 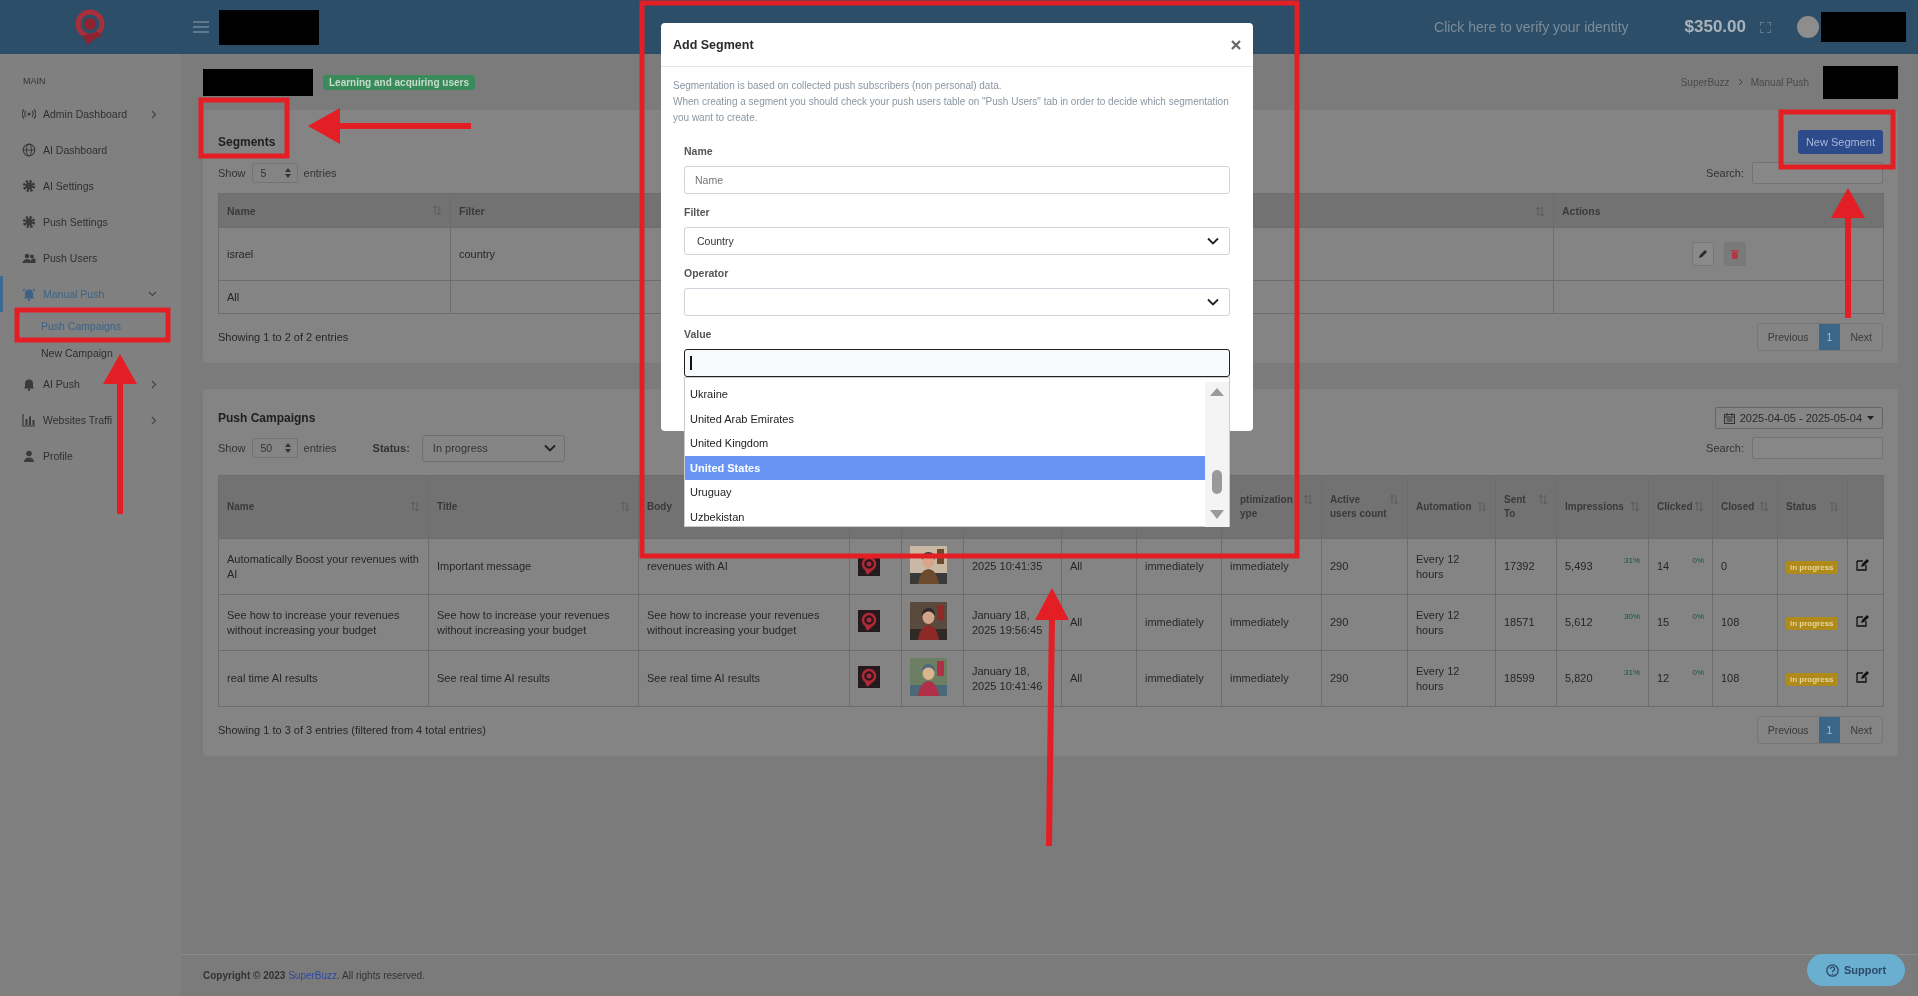 What do you see at coordinates (1745, 622) in the screenshot?
I see `table-cell: 108` at bounding box center [1745, 622].